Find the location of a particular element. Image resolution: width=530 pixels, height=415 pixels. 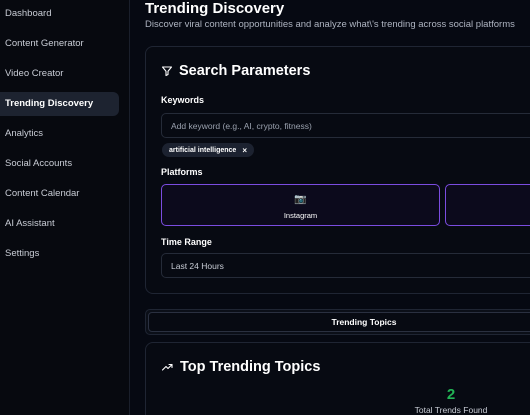

platforms-label: Platforms is located at coordinates (182, 172).